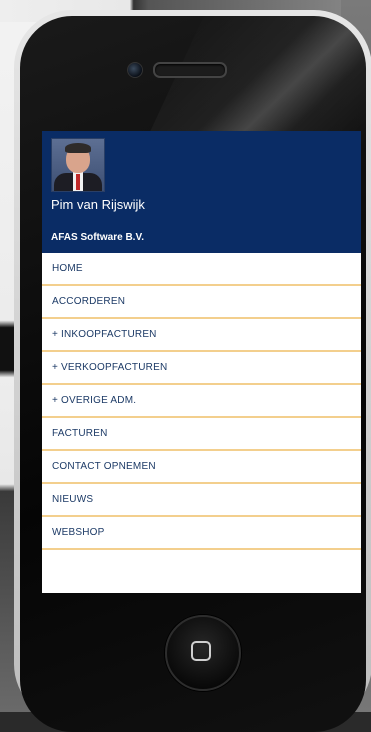 The image size is (371, 732). I want to click on menu-item-inkoopfacturen: + INKOOPFACTUREN, so click(201, 335).